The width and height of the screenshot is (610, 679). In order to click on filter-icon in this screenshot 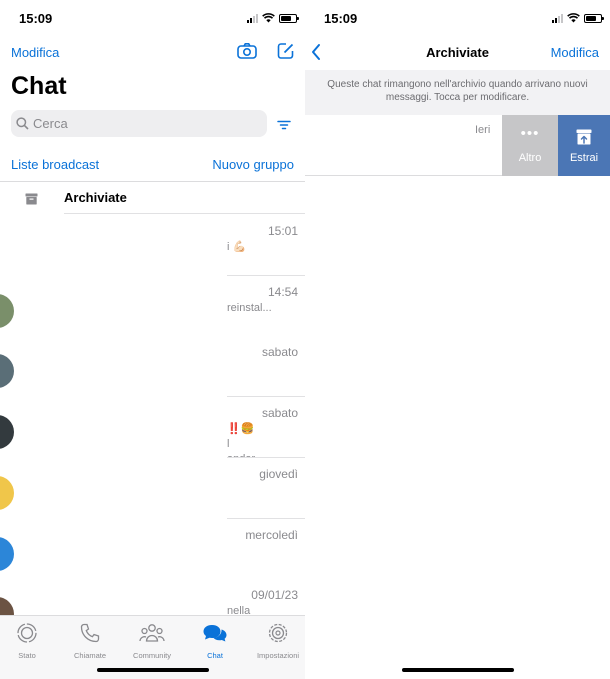, I will do `click(284, 126)`.